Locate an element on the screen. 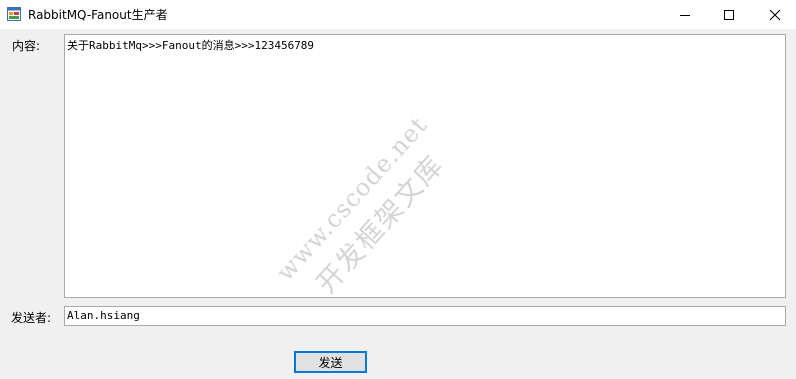 Image resolution: width=796 pixels, height=379 pixels. sender-input: Alan.hsiang is located at coordinates (425, 316).